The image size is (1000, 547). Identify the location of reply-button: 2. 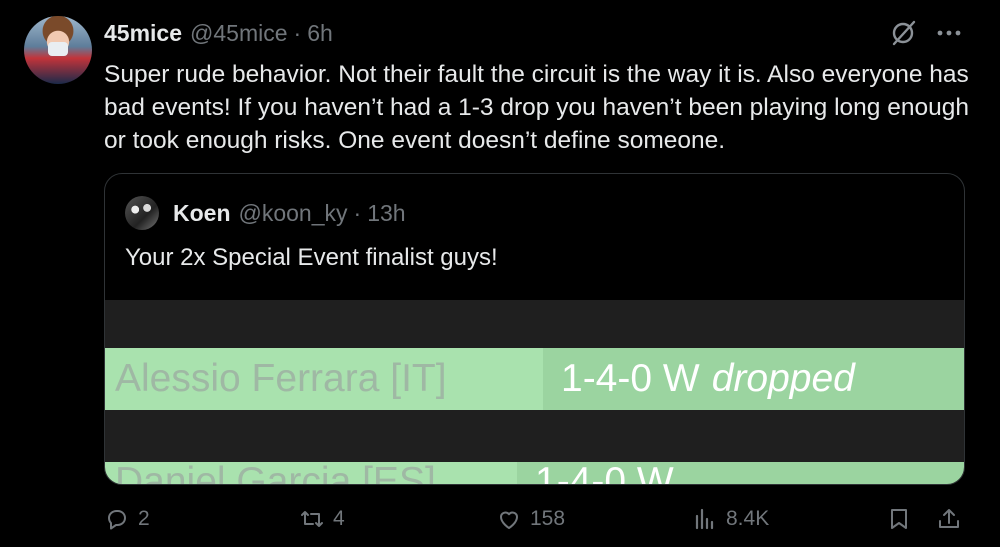
(127, 519).